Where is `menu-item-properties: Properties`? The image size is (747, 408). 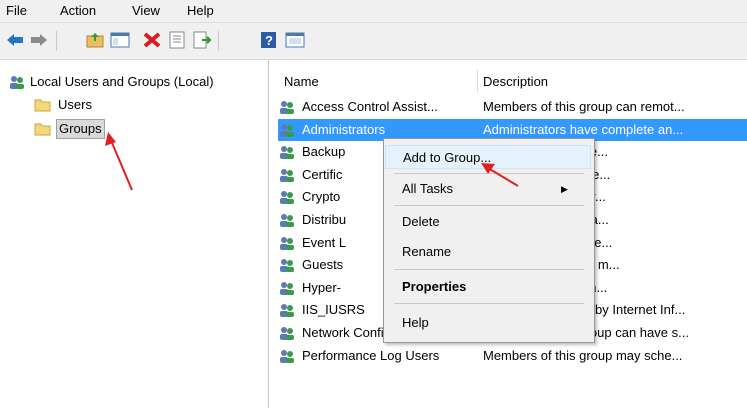
menu-item-properties: Properties is located at coordinates (488, 287).